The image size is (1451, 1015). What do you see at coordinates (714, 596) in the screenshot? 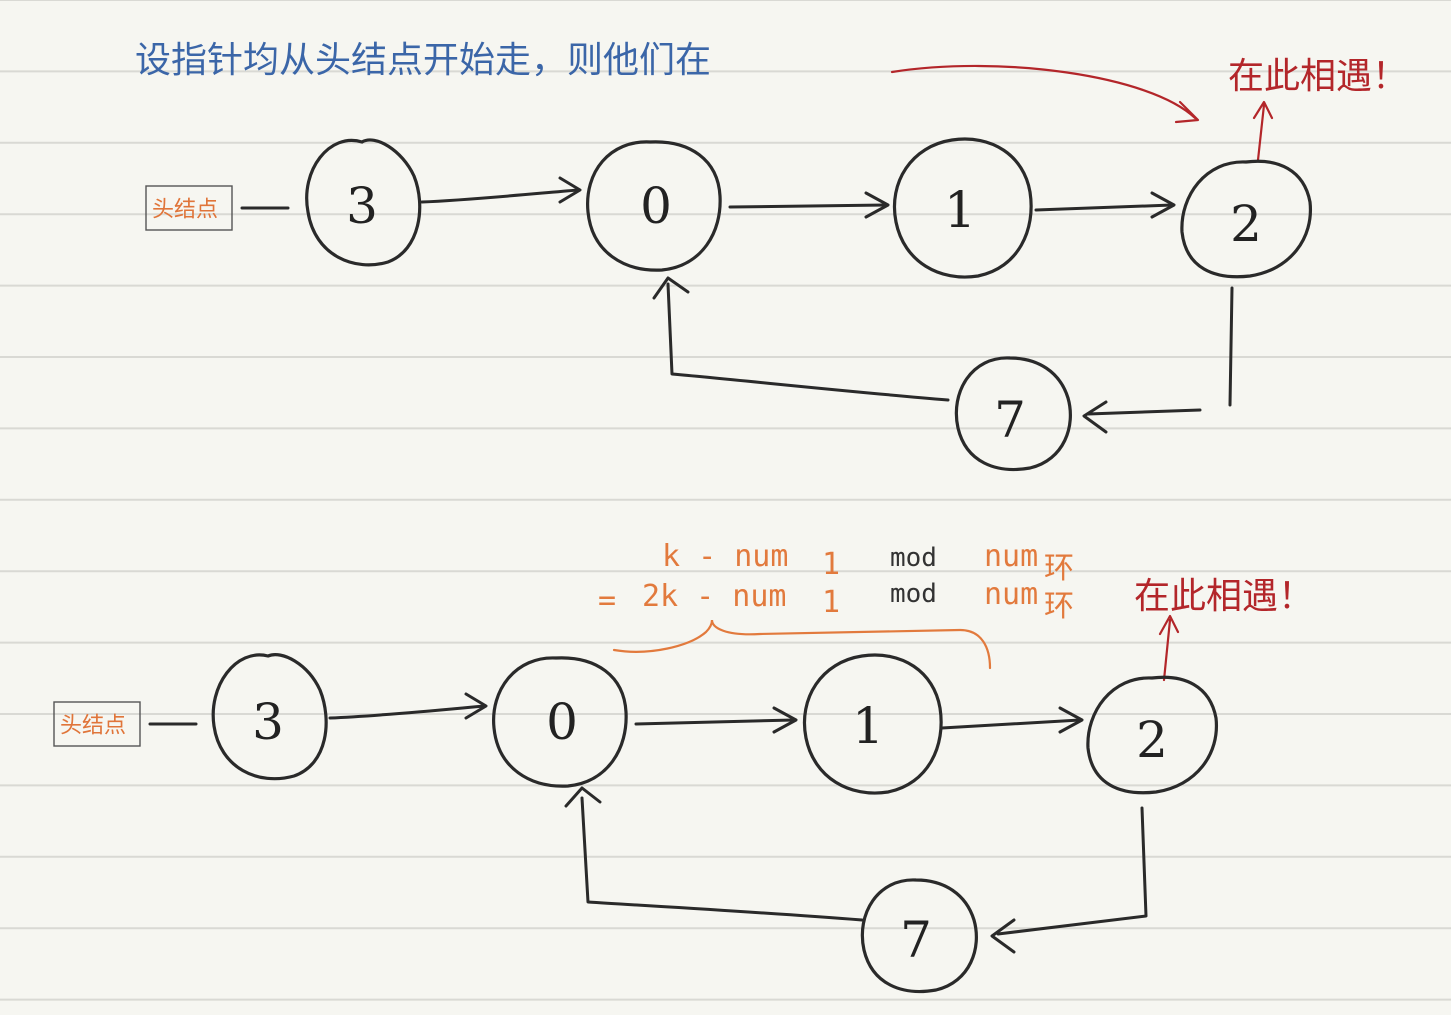
I see `formula-line2-left: 2k - num` at bounding box center [714, 596].